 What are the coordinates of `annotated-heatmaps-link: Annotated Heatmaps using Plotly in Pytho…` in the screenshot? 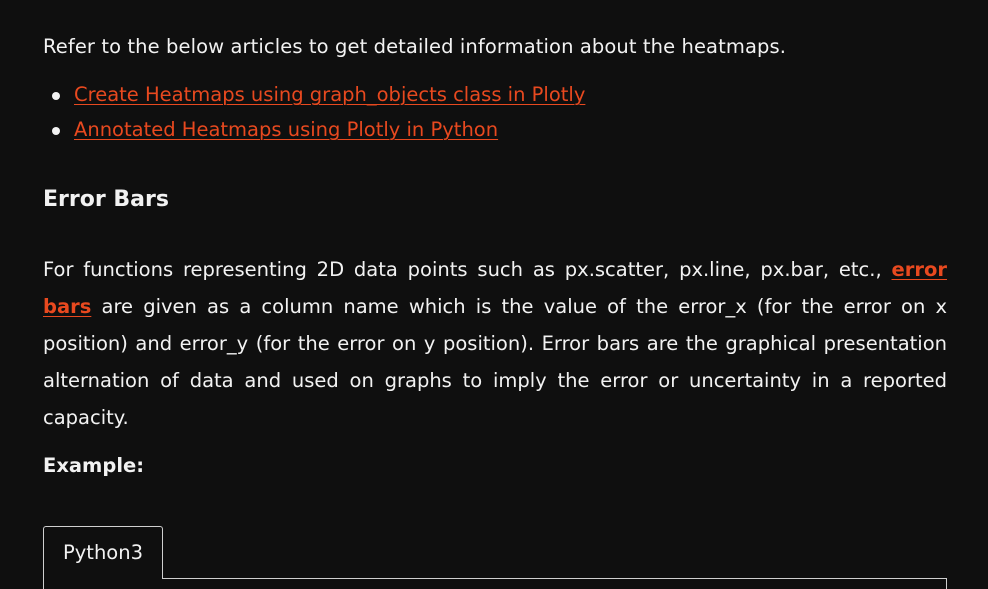 It's located at (286, 129).